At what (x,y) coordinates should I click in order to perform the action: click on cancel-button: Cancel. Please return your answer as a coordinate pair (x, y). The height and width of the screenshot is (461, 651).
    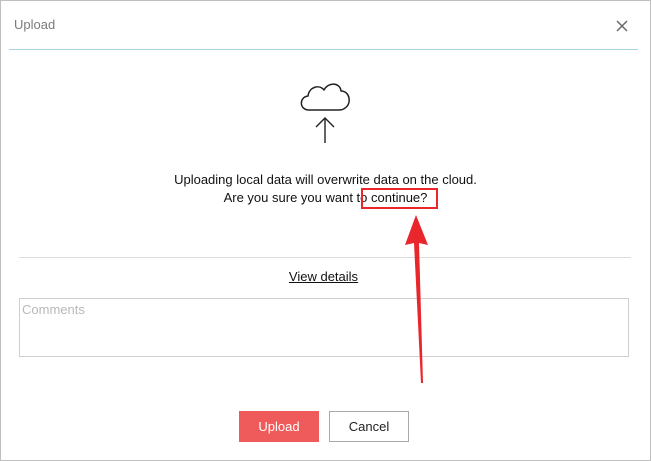
    Looking at the image, I should click on (369, 426).